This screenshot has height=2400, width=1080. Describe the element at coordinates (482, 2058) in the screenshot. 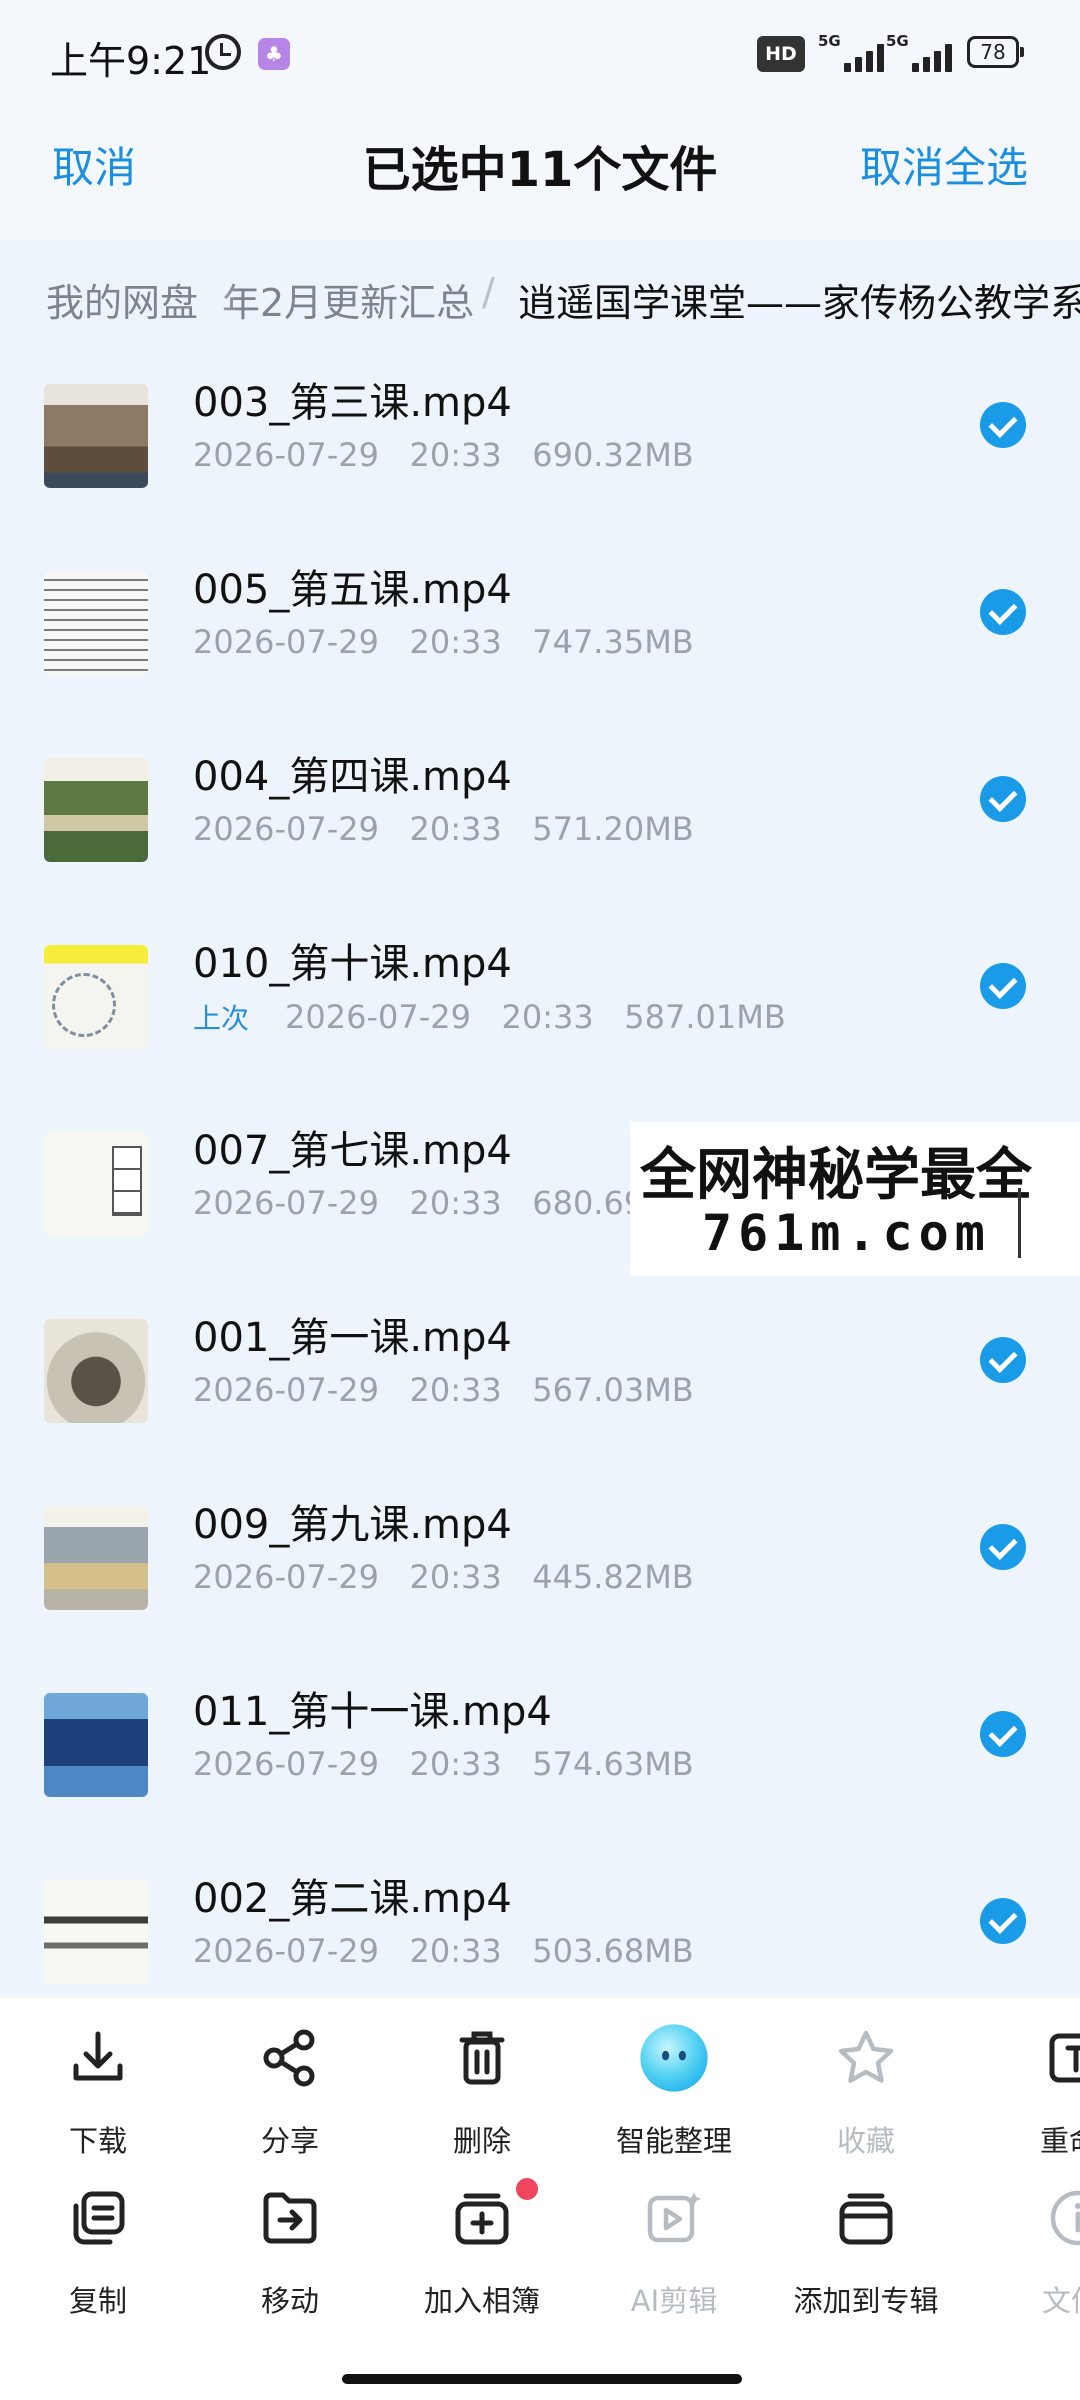

I see `trash-icon` at that location.